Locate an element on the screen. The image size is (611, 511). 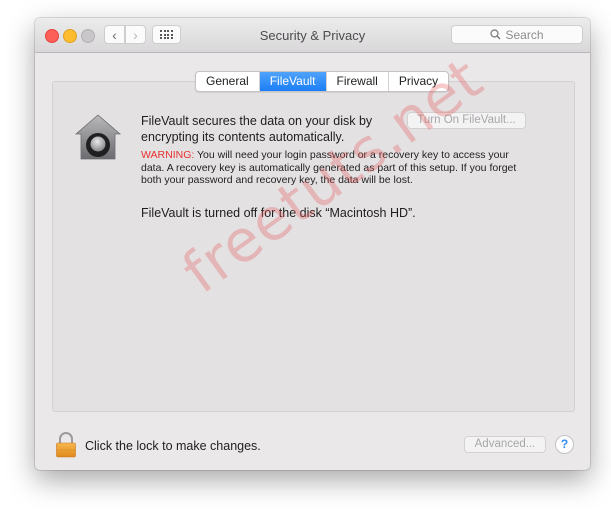
search-field: Search is located at coordinates (517, 34).